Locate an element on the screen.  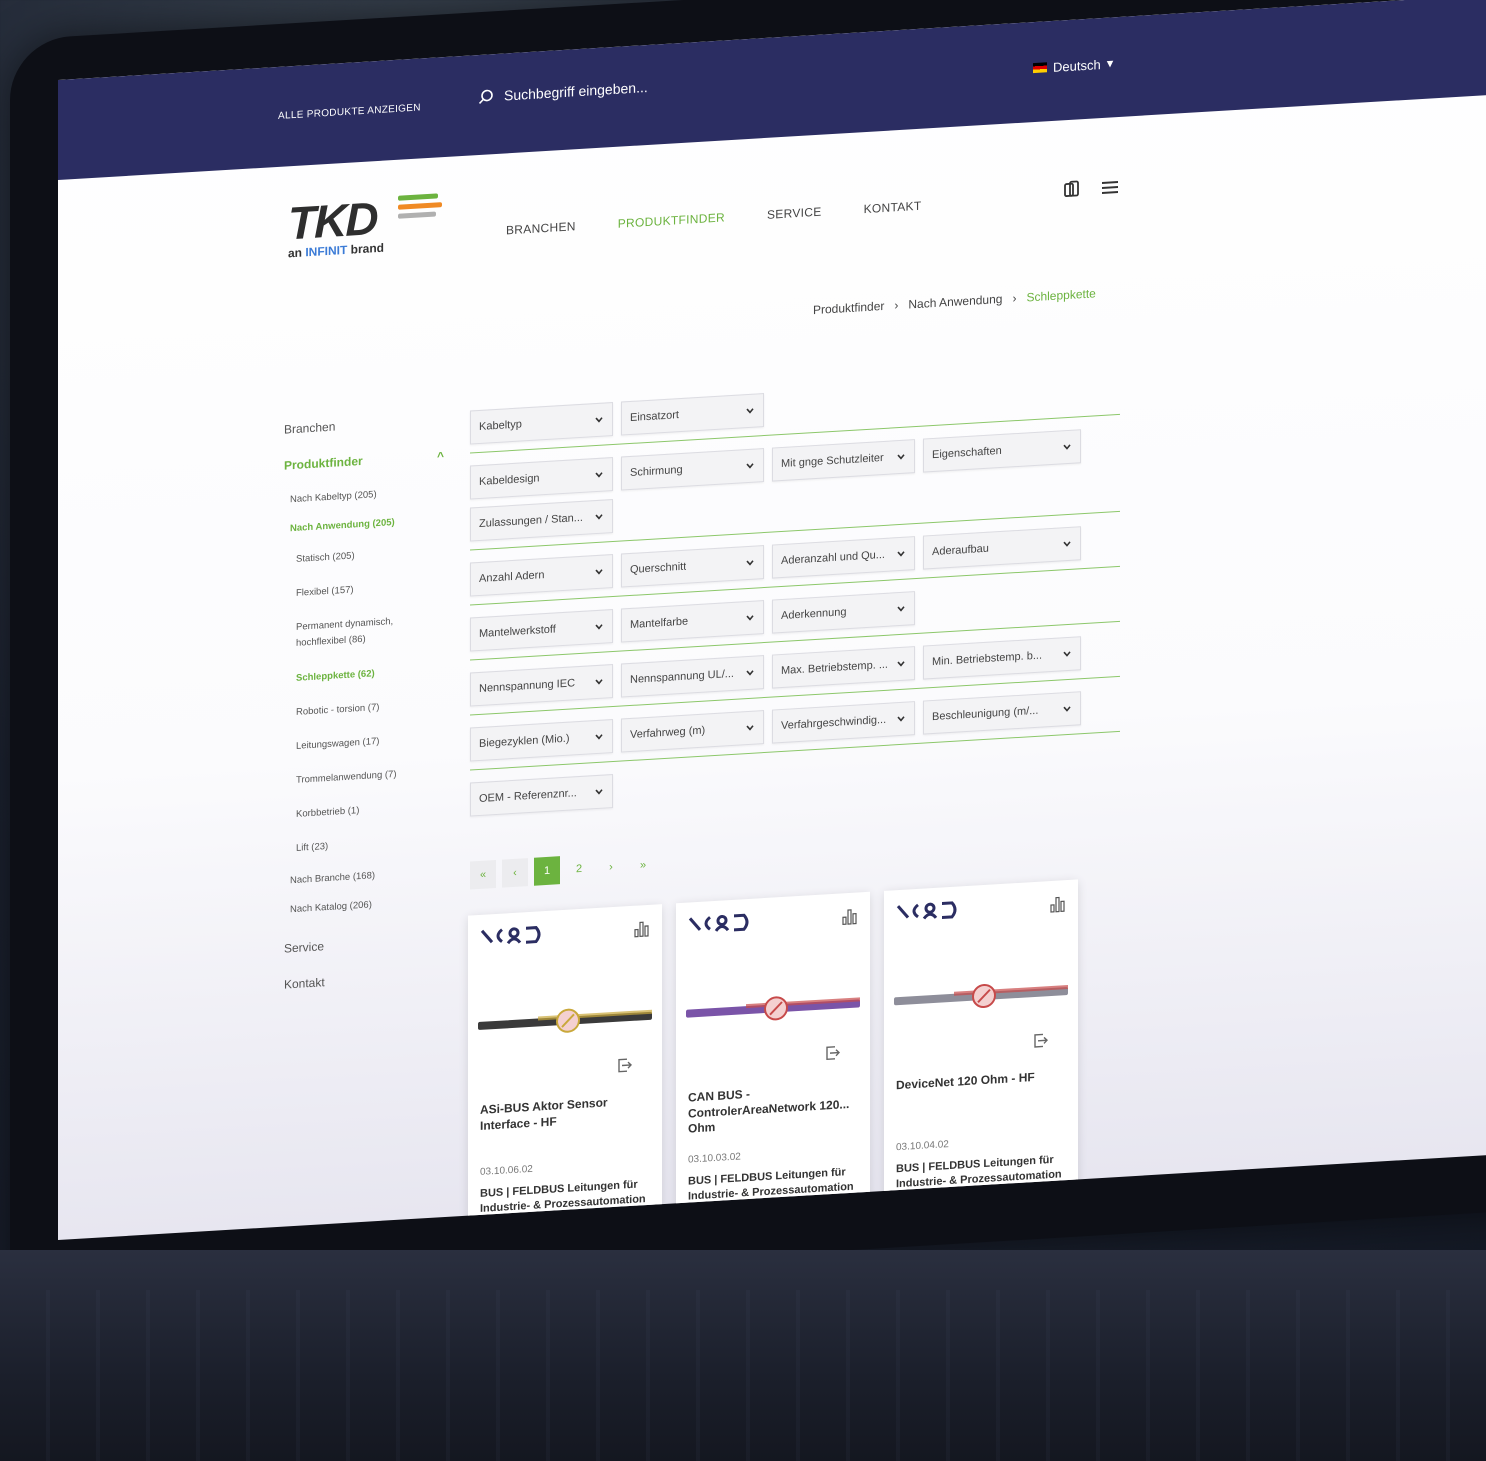
sidebar-item-nach-branche: Nach Branche (168) is located at coordinates (367, 876).